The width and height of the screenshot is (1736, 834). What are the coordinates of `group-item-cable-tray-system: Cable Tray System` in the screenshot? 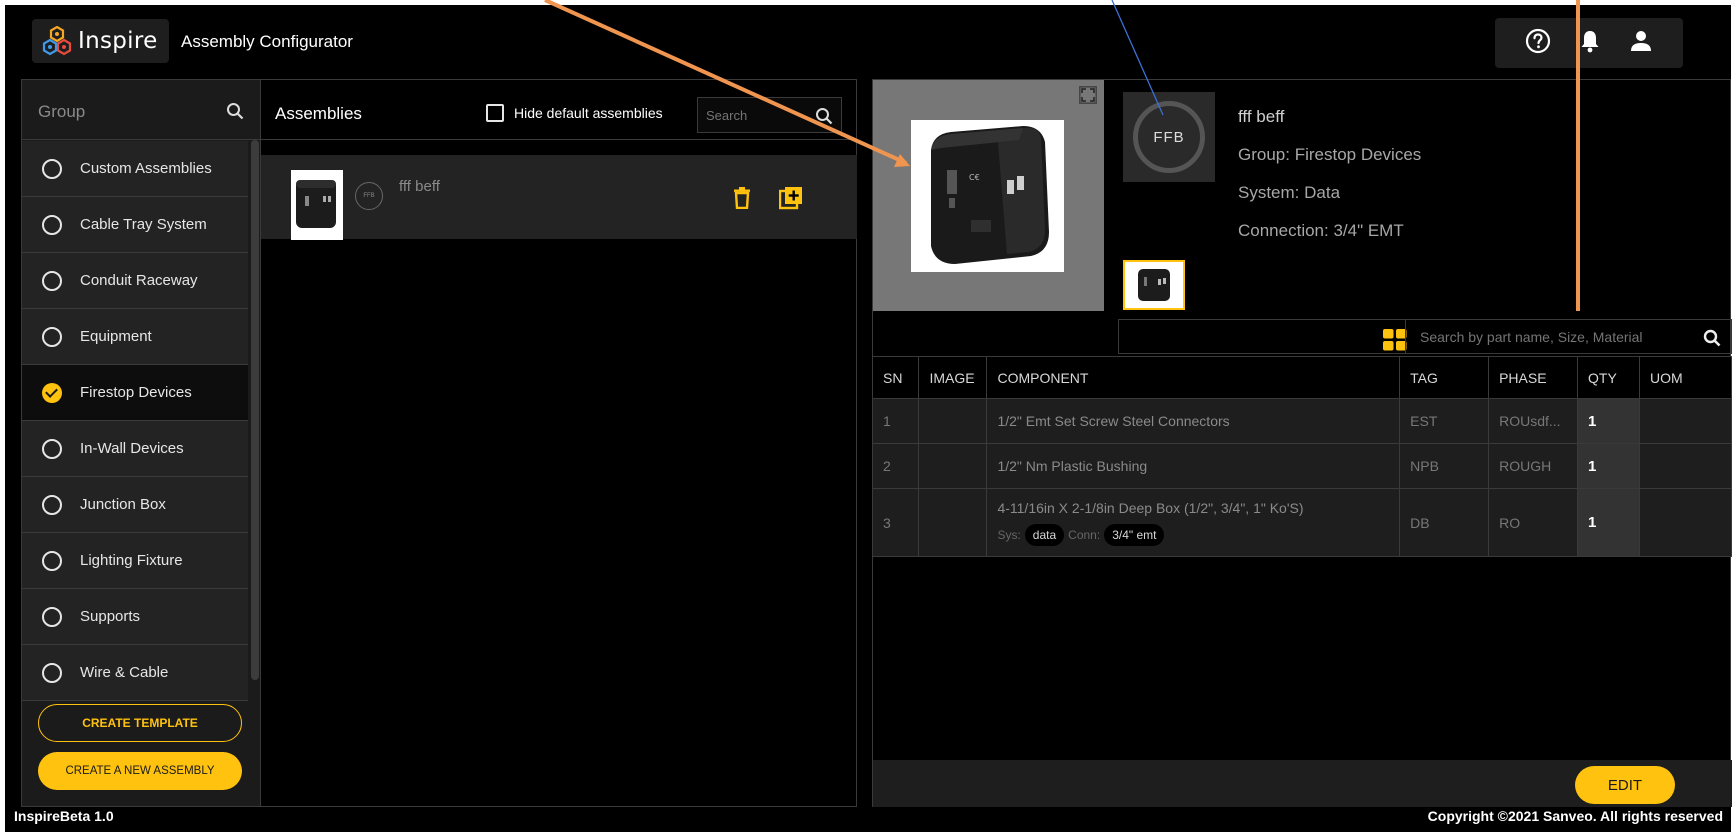 It's located at (135, 225).